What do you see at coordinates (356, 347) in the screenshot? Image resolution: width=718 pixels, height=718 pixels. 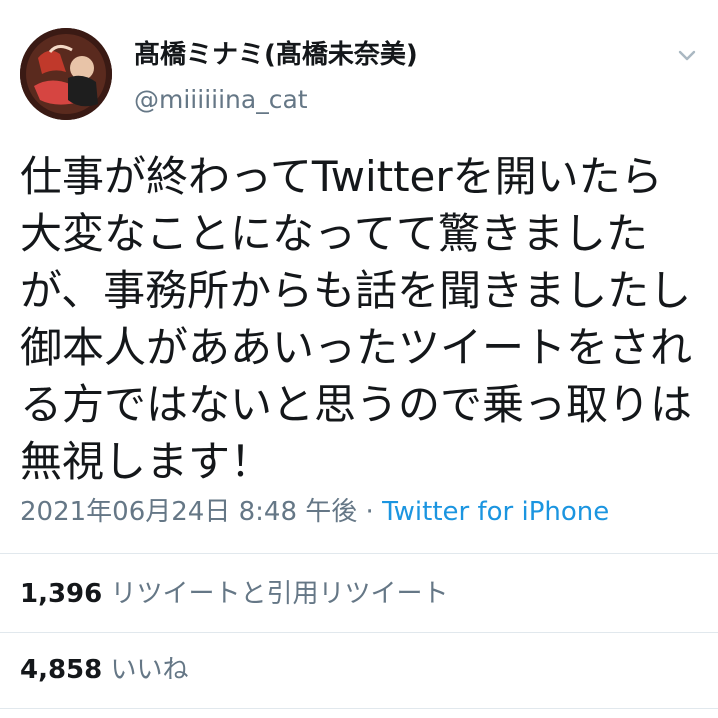 I see `tweet-text-line: 御本人がああいったツイートをされ` at bounding box center [356, 347].